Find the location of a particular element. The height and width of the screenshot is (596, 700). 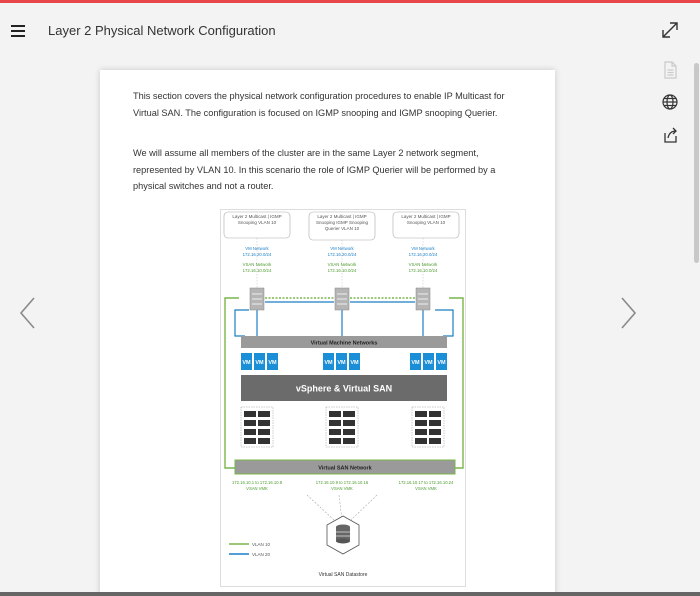

vmk-range-3: 172.16.10.17 to 172.16.10.24 is located at coordinates (426, 482).